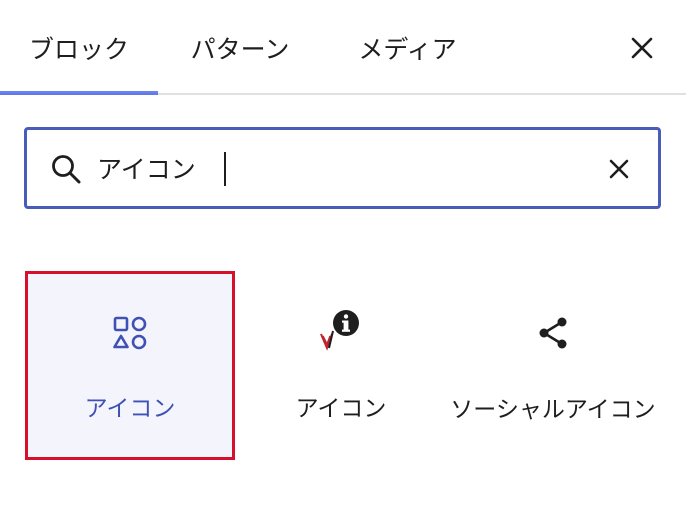 The image size is (686, 506). What do you see at coordinates (332, 168) in the screenshot?
I see `search-input` at bounding box center [332, 168].